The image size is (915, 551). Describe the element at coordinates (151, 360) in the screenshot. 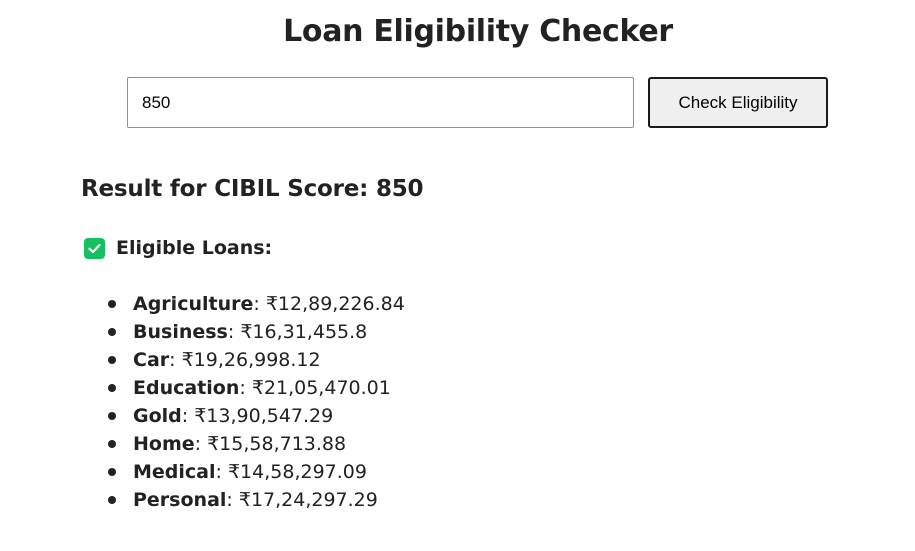

I see `loan-name: Car` at that location.